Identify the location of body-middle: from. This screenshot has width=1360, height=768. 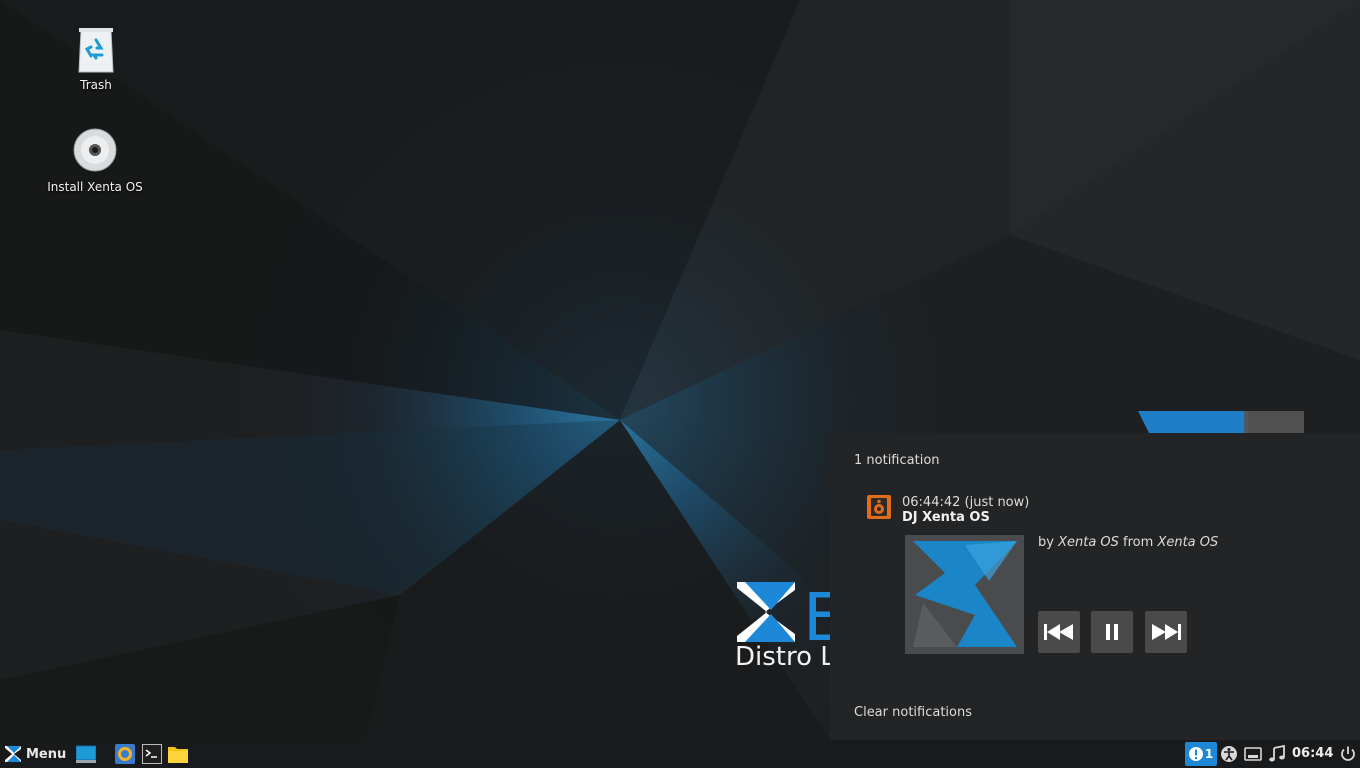
(1138, 542).